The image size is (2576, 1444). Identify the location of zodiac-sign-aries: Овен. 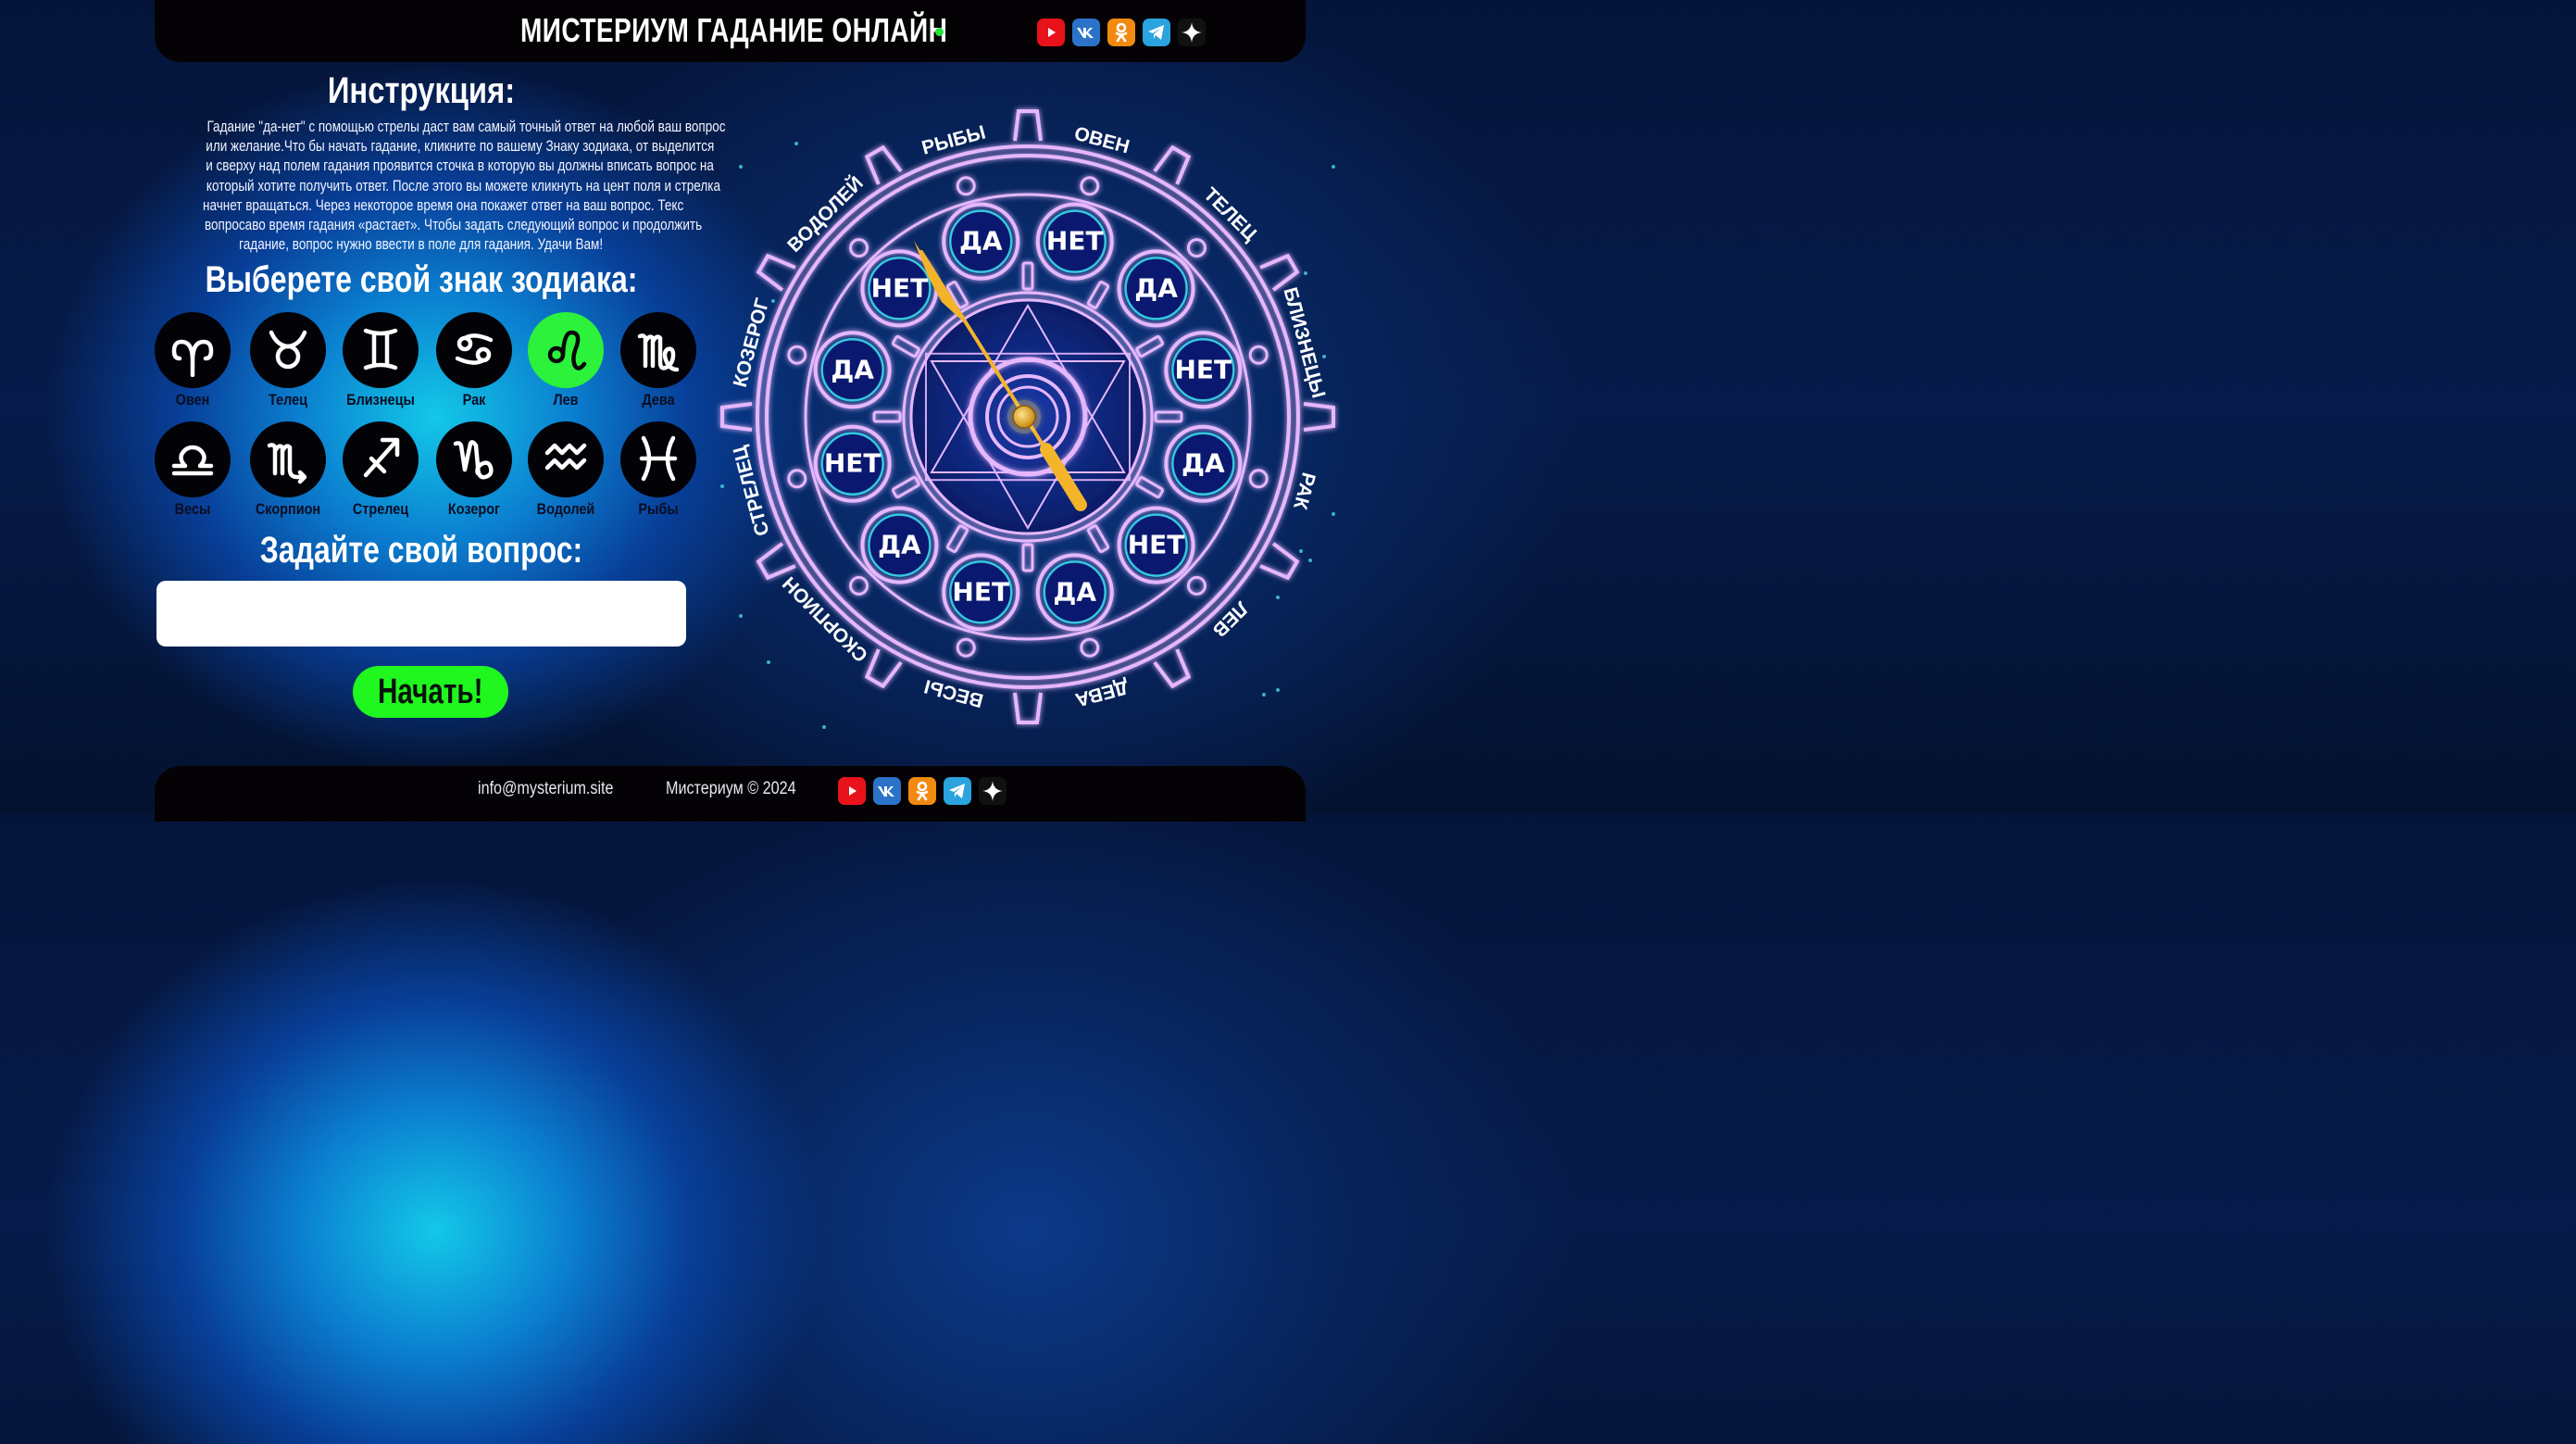
(193, 360).